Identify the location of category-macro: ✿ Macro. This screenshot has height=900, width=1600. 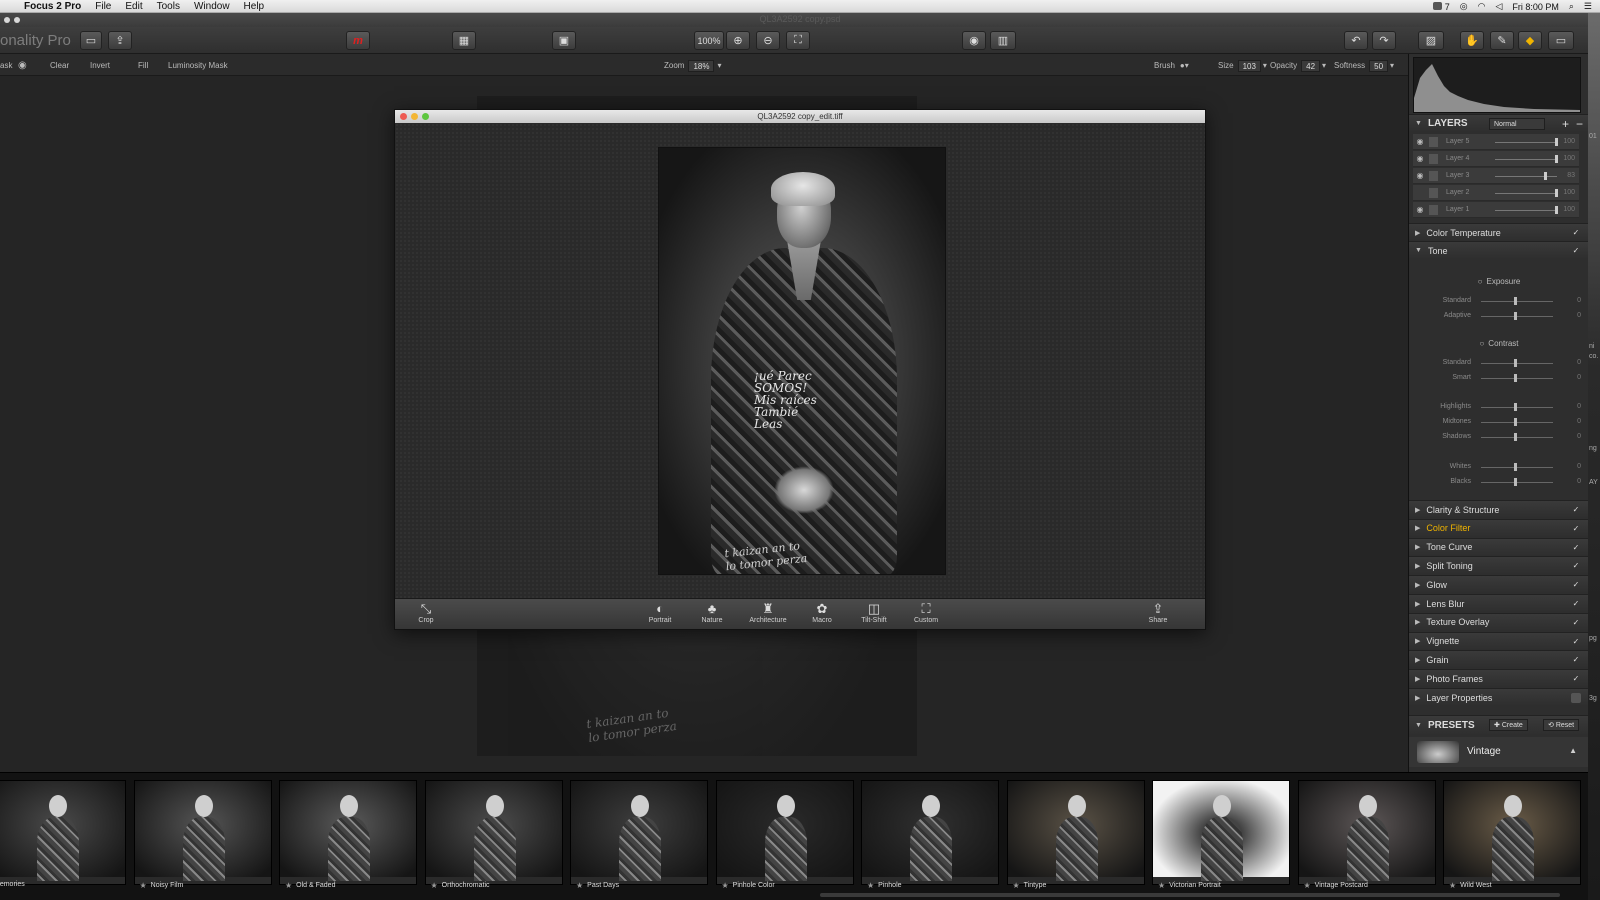
(822, 612).